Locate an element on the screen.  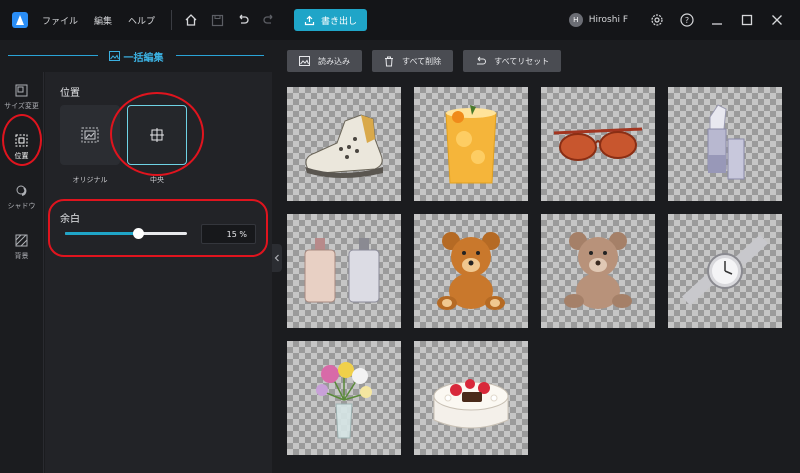
rail-item-background: 背景 is located at coordinates (21, 247).